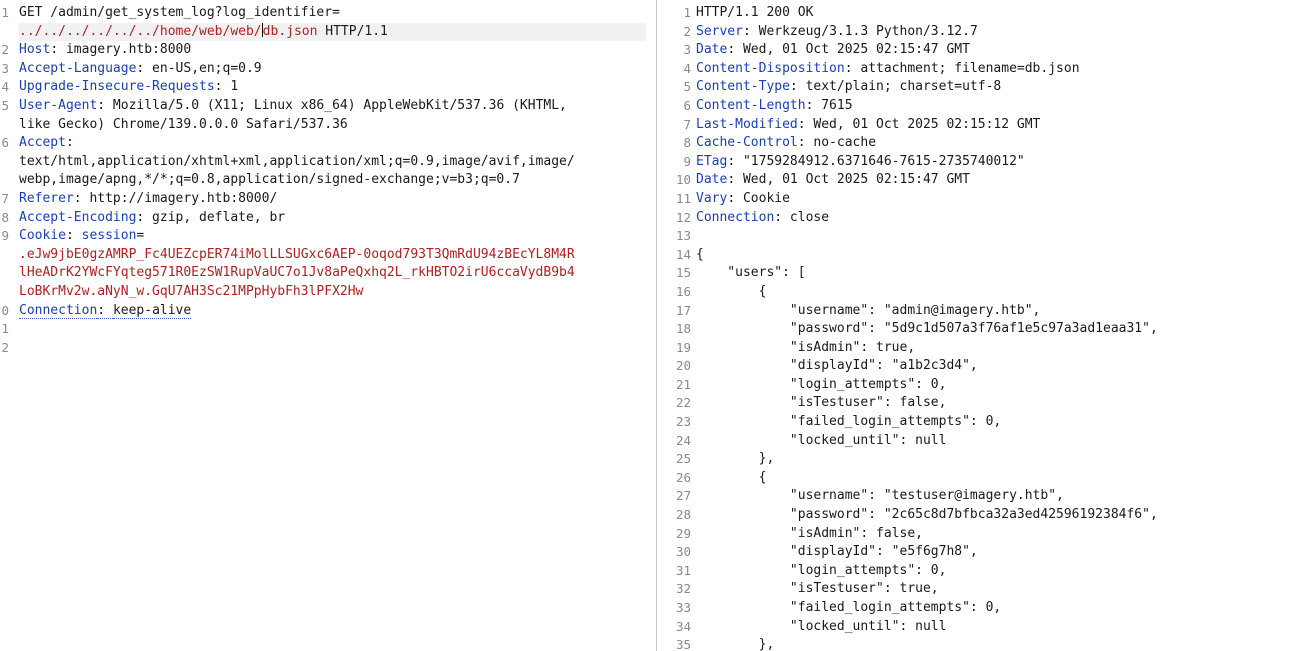 This screenshot has width=1310, height=651. What do you see at coordinates (332, 69) in the screenshot?
I see `header-accept-language: Accept-Language: en-US,en;q=0.9` at bounding box center [332, 69].